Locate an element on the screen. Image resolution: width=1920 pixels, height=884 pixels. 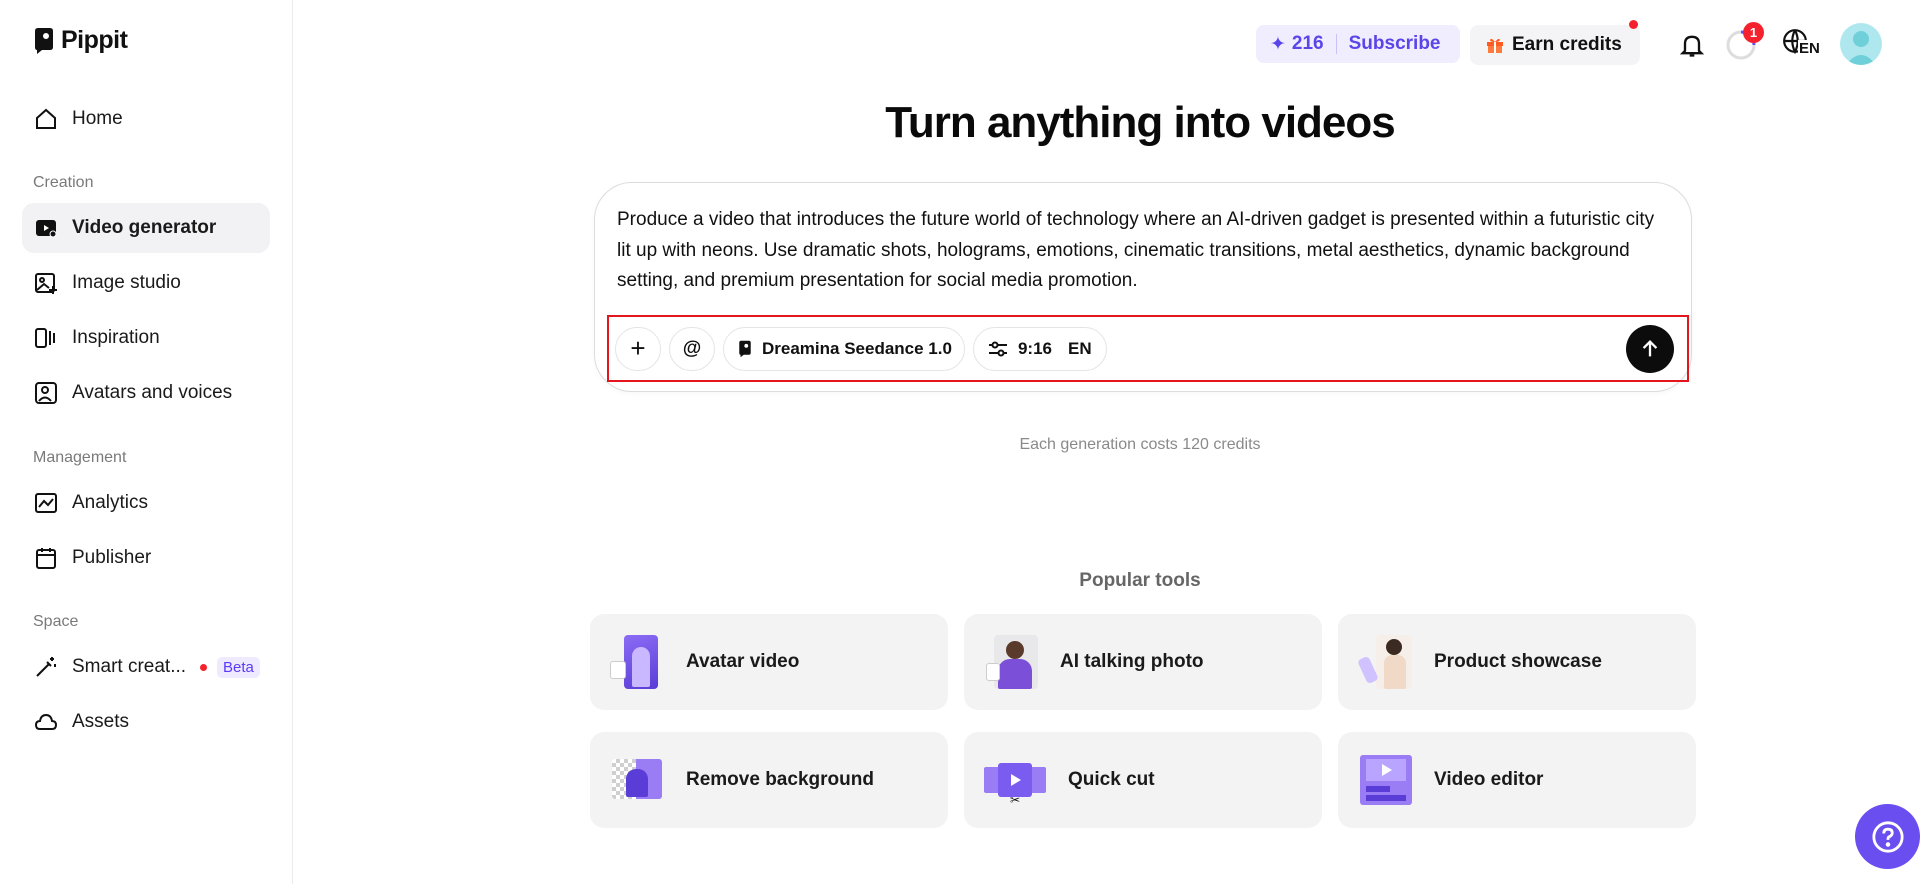
task-progress-button: 1 is located at coordinates (1743, 43).